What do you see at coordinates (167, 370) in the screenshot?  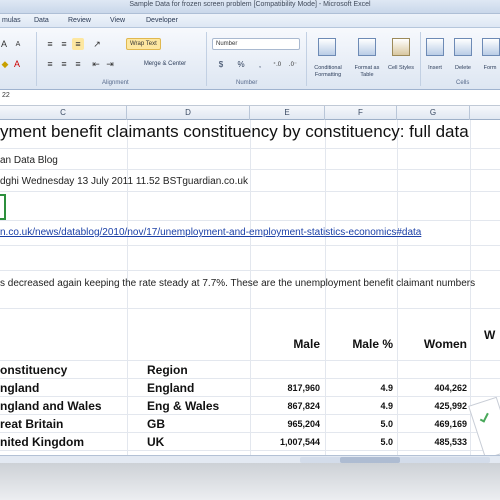 I see `header-region: Region` at bounding box center [167, 370].